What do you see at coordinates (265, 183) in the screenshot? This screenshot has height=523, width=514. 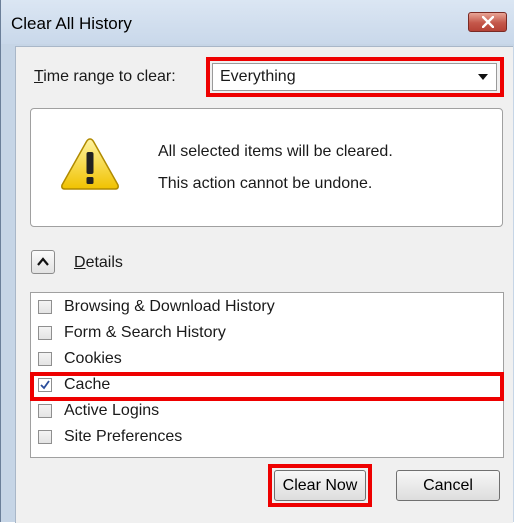 I see `warning-text-line2: This action cannot be undone.` at bounding box center [265, 183].